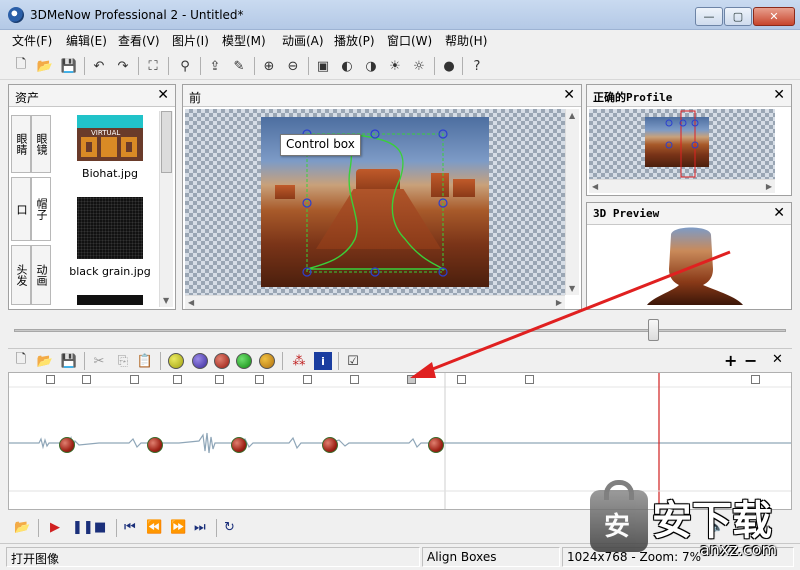  Describe the element at coordinates (154, 527) in the screenshot. I see `rewind-icon: ⏪` at that location.